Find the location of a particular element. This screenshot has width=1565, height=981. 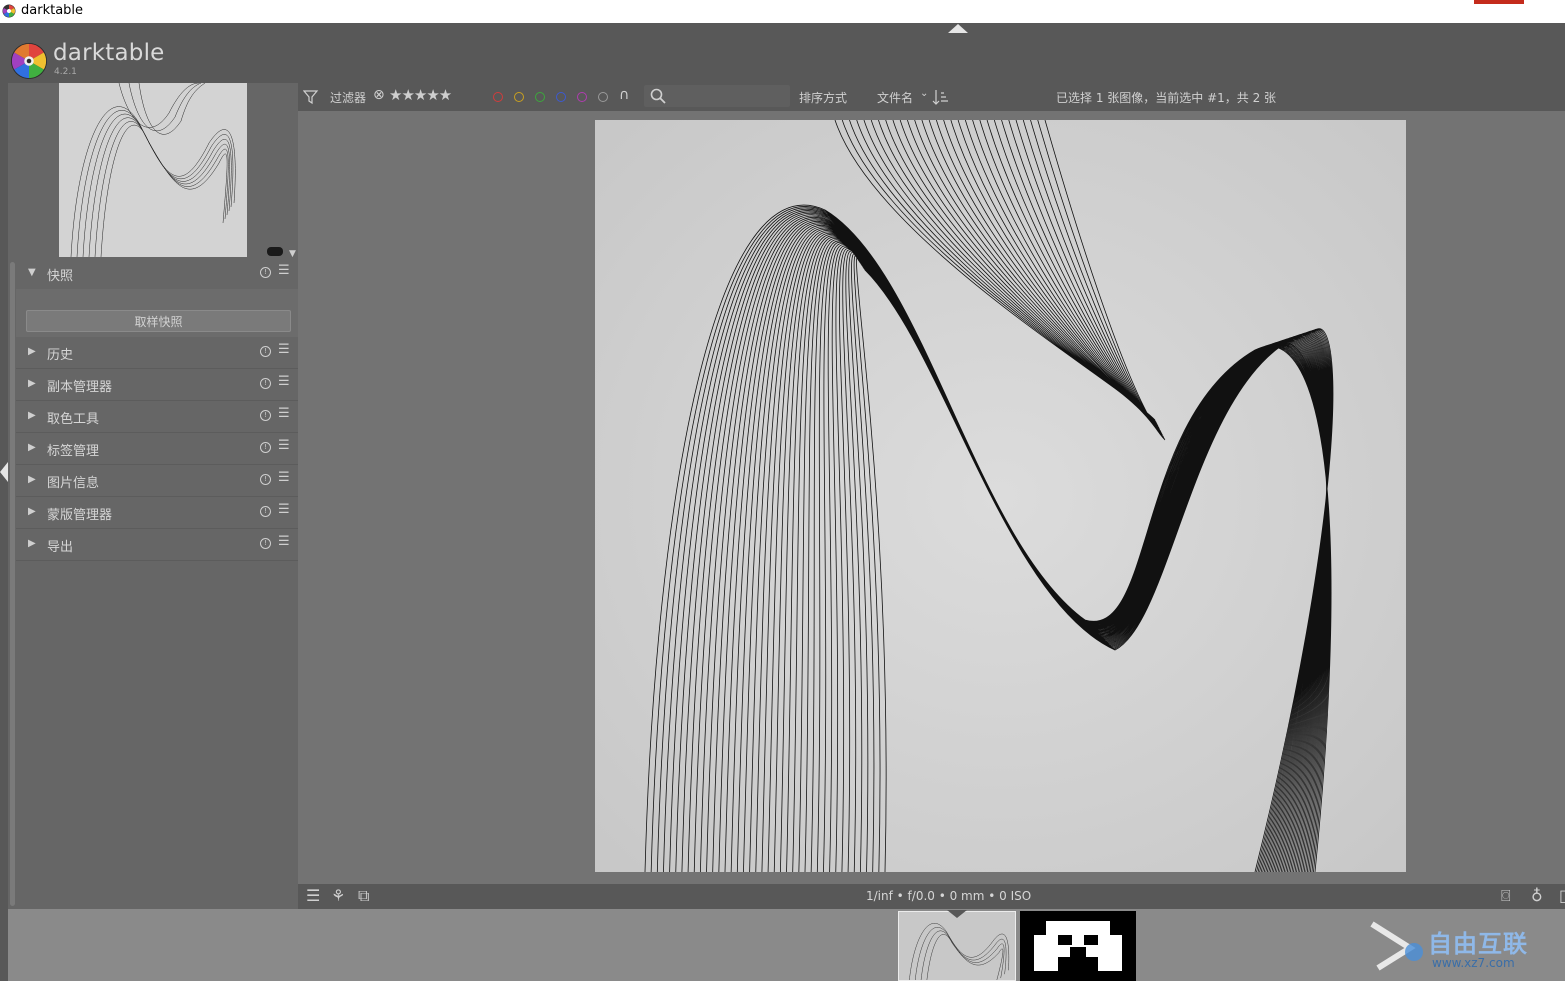

module-label: 取色工具 is located at coordinates (73, 419).